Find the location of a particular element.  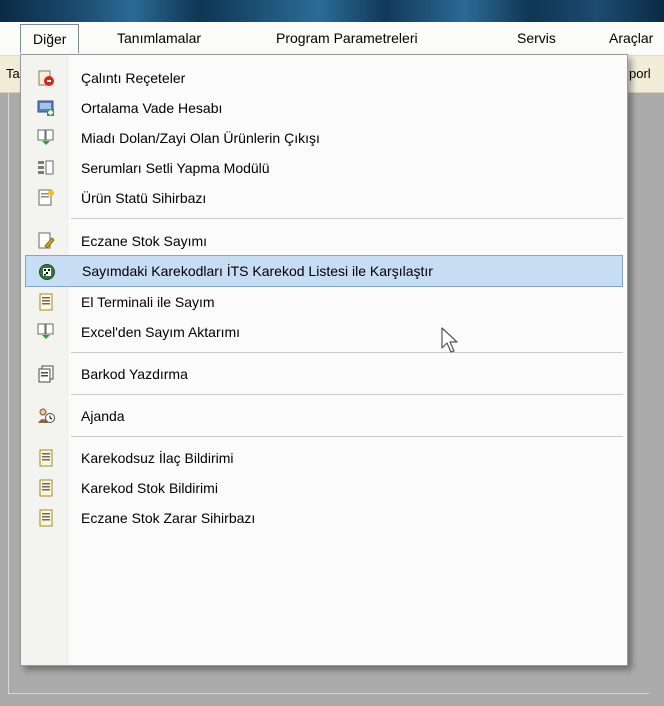

menu-item-eczane-stok-zarar: Eczane Stok Zarar Sihirbazı is located at coordinates (324, 518).